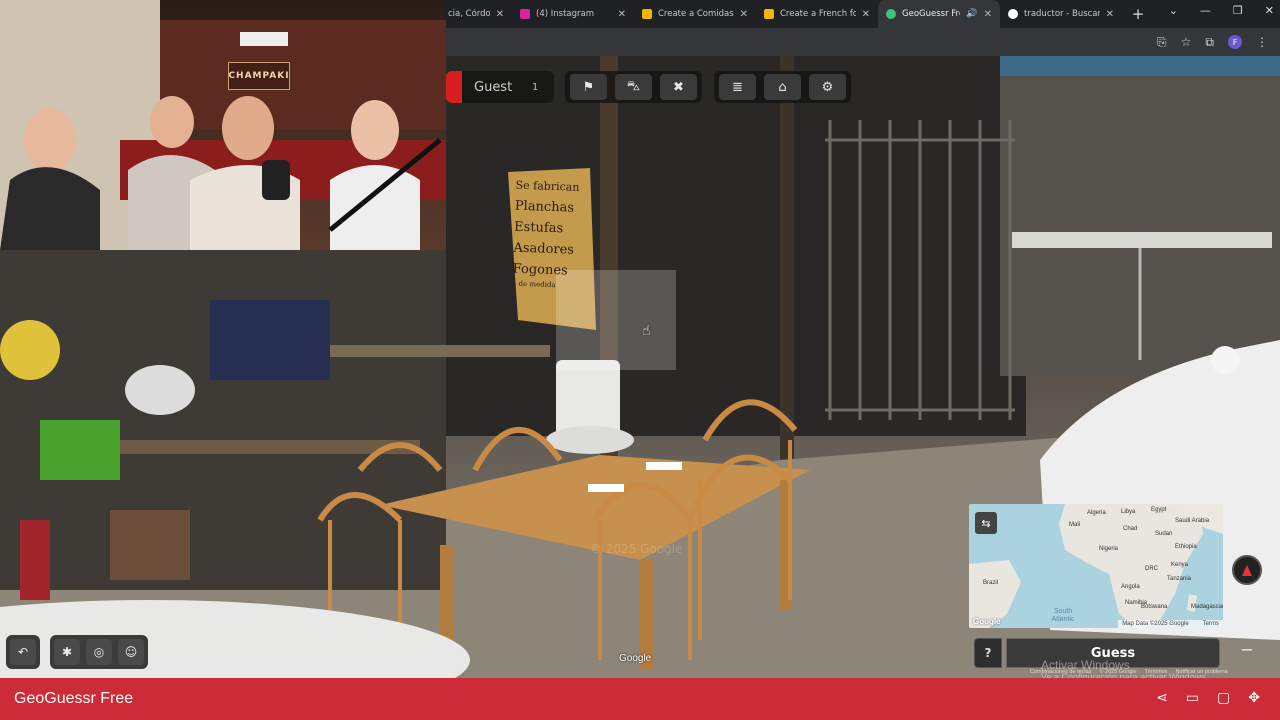 This screenshot has height=720, width=1280. What do you see at coordinates (1247, 649) in the screenshot?
I see `zoom-out-button: −` at bounding box center [1247, 649].